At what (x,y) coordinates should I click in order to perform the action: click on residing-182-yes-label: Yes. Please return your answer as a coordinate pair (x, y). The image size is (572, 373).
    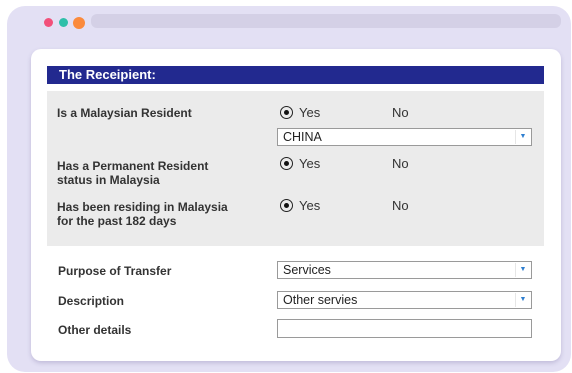
    Looking at the image, I should click on (310, 205).